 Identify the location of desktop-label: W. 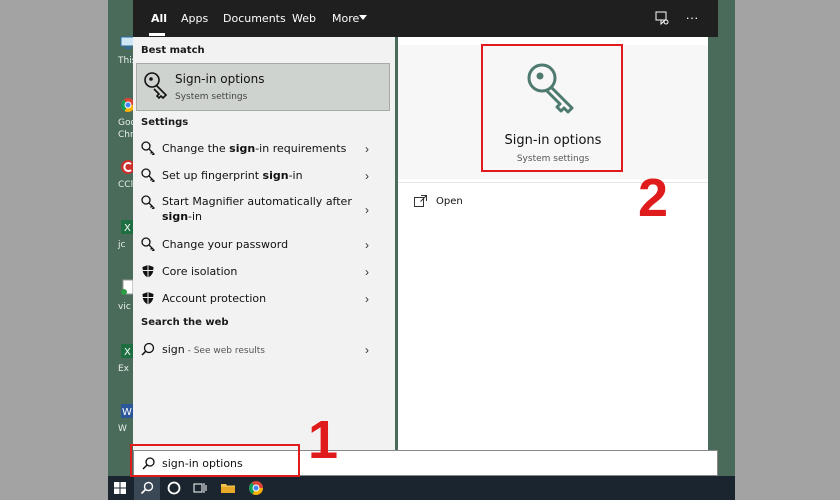
(122, 429).